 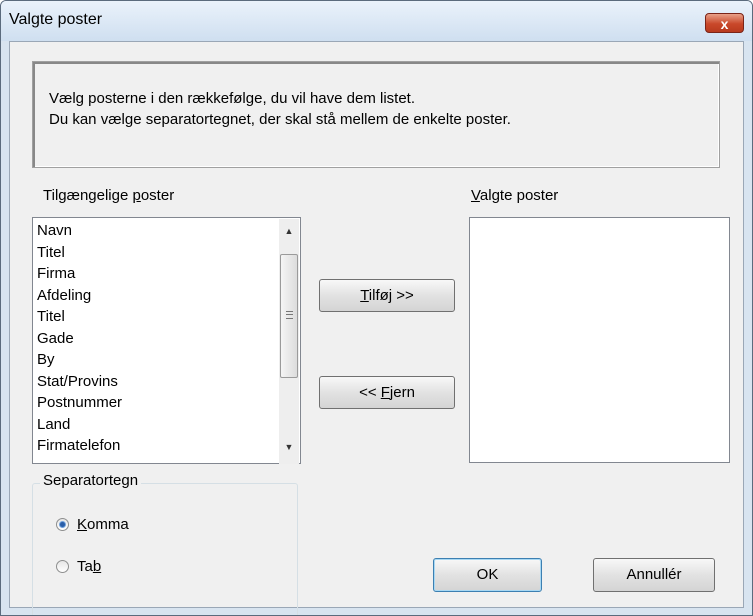 I want to click on list-item: Afdeling, so click(x=151, y=296).